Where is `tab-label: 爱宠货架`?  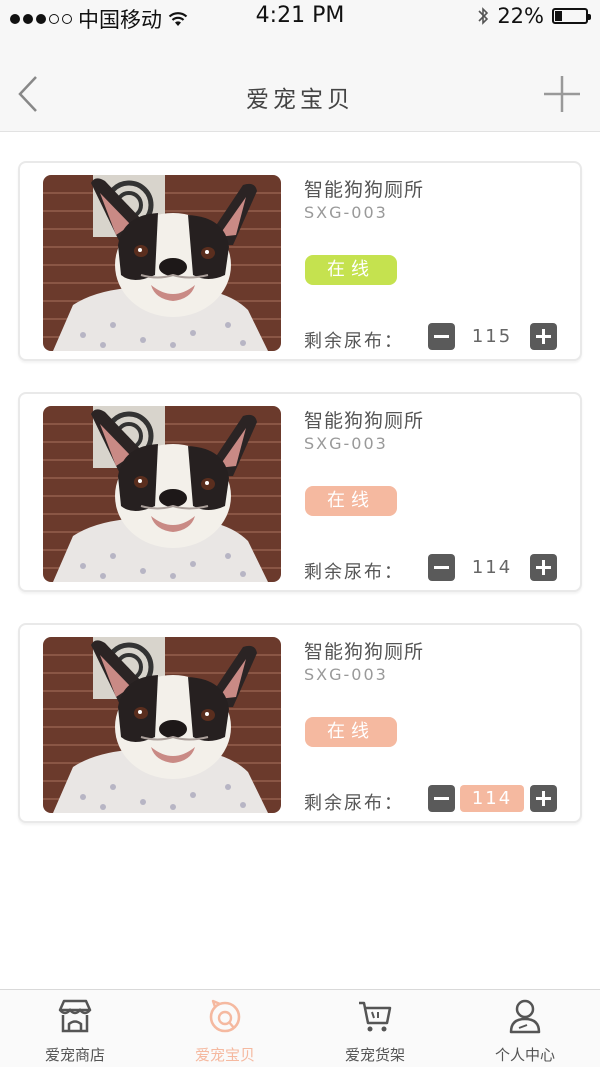 tab-label: 爱宠货架 is located at coordinates (374, 1055).